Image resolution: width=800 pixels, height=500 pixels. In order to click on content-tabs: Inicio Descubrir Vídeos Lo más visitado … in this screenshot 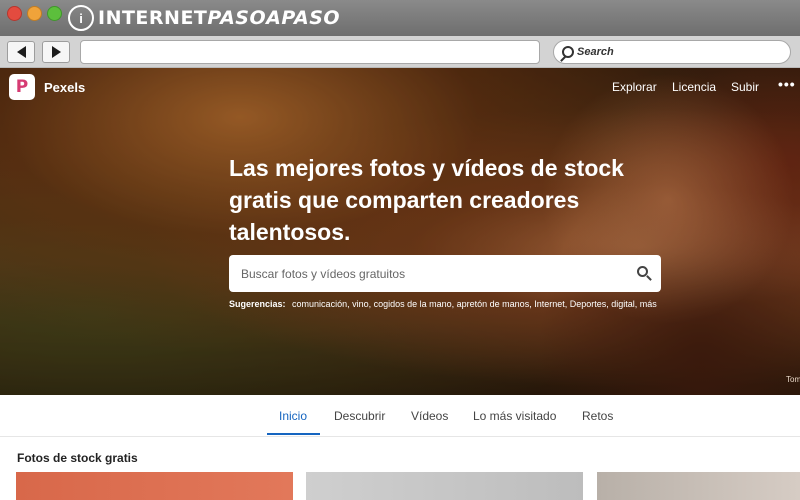, I will do `click(400, 416)`.